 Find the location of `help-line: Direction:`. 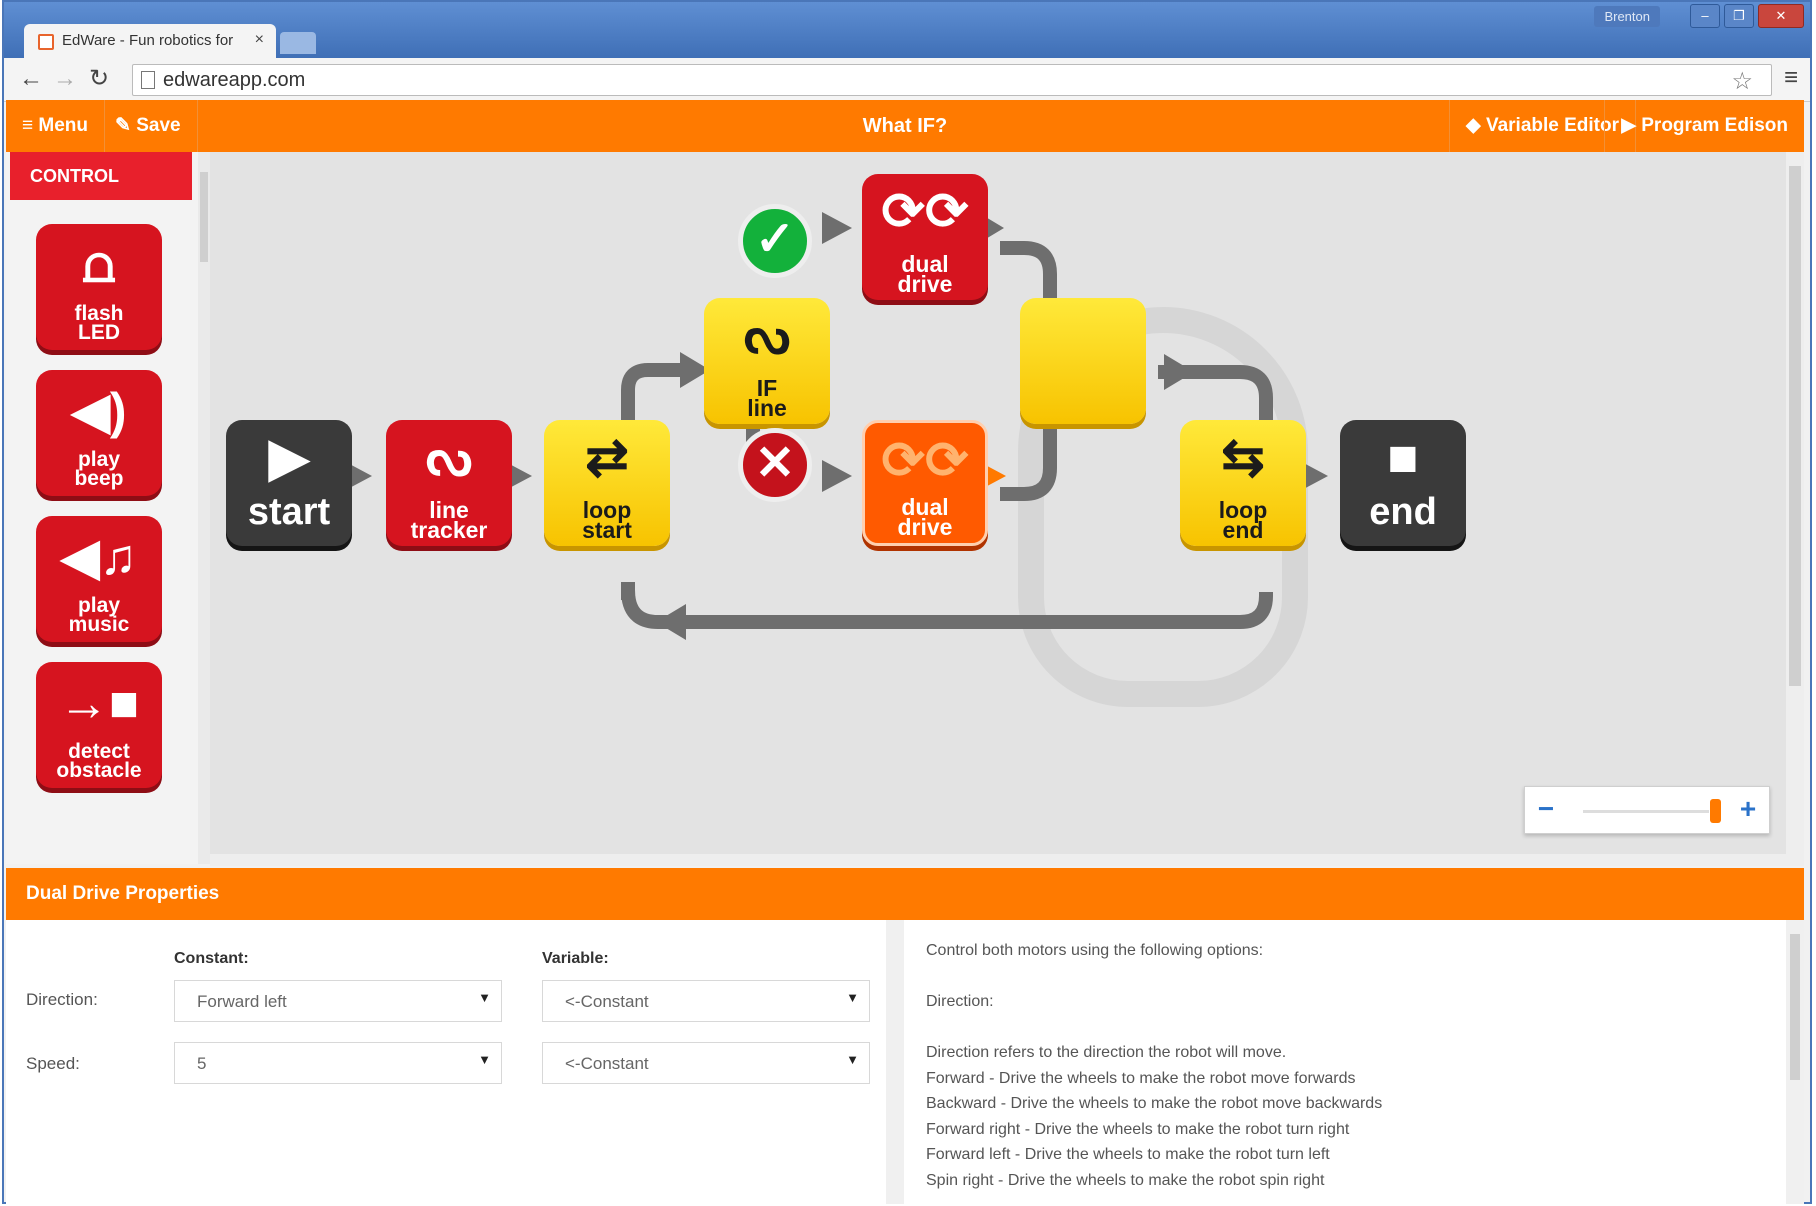

help-line: Direction: is located at coordinates (960, 1001).